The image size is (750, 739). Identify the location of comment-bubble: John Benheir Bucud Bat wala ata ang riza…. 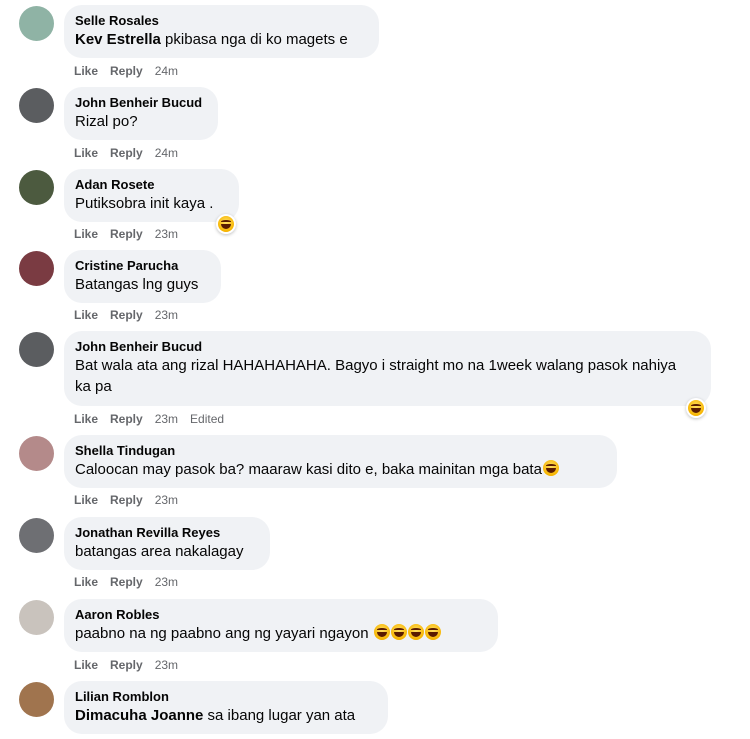
(387, 368).